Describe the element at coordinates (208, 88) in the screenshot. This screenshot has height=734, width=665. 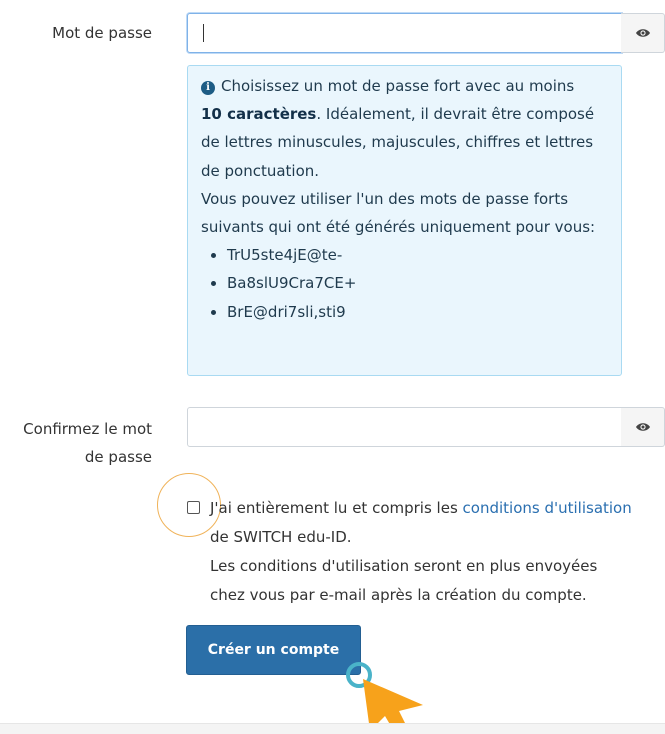
I see `info-circle-icon: i` at that location.